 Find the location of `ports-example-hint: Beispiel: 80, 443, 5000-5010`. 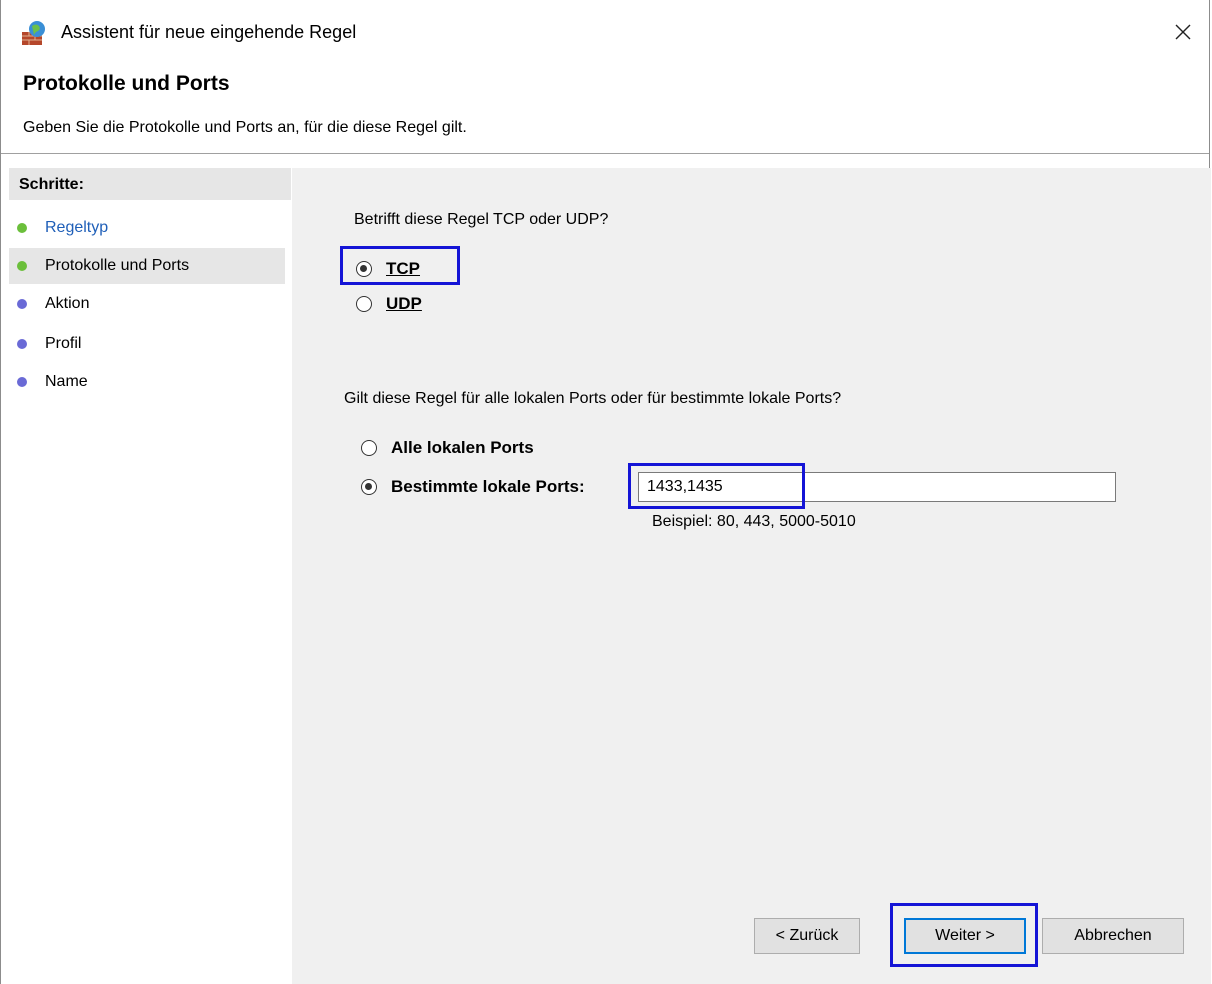

ports-example-hint: Beispiel: 80, 443, 5000-5010 is located at coordinates (754, 521).